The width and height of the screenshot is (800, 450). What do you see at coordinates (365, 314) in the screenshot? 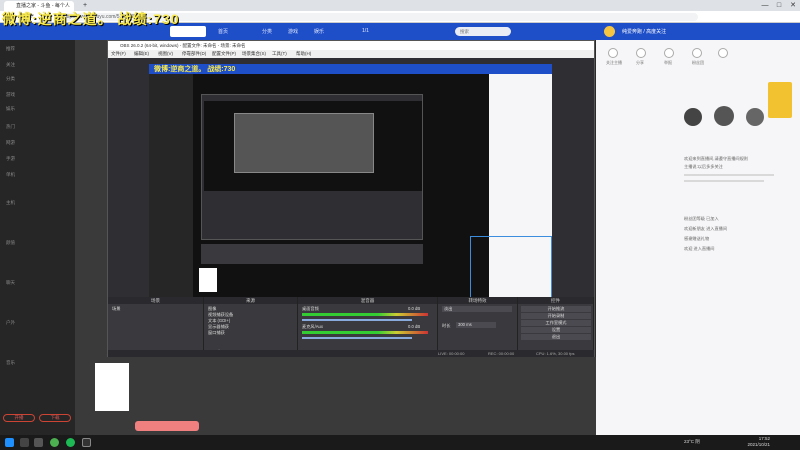
I see `audio-meter` at bounding box center [365, 314].